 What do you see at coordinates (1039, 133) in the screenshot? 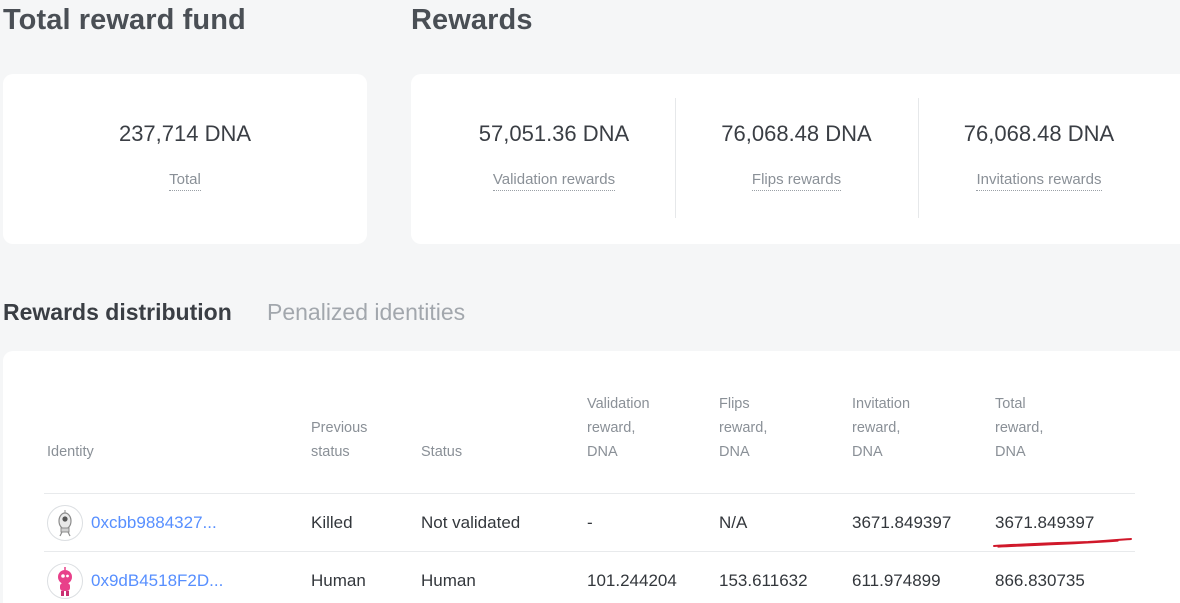
I see `invitations-rewards-value: 76,068.48 DNA` at bounding box center [1039, 133].